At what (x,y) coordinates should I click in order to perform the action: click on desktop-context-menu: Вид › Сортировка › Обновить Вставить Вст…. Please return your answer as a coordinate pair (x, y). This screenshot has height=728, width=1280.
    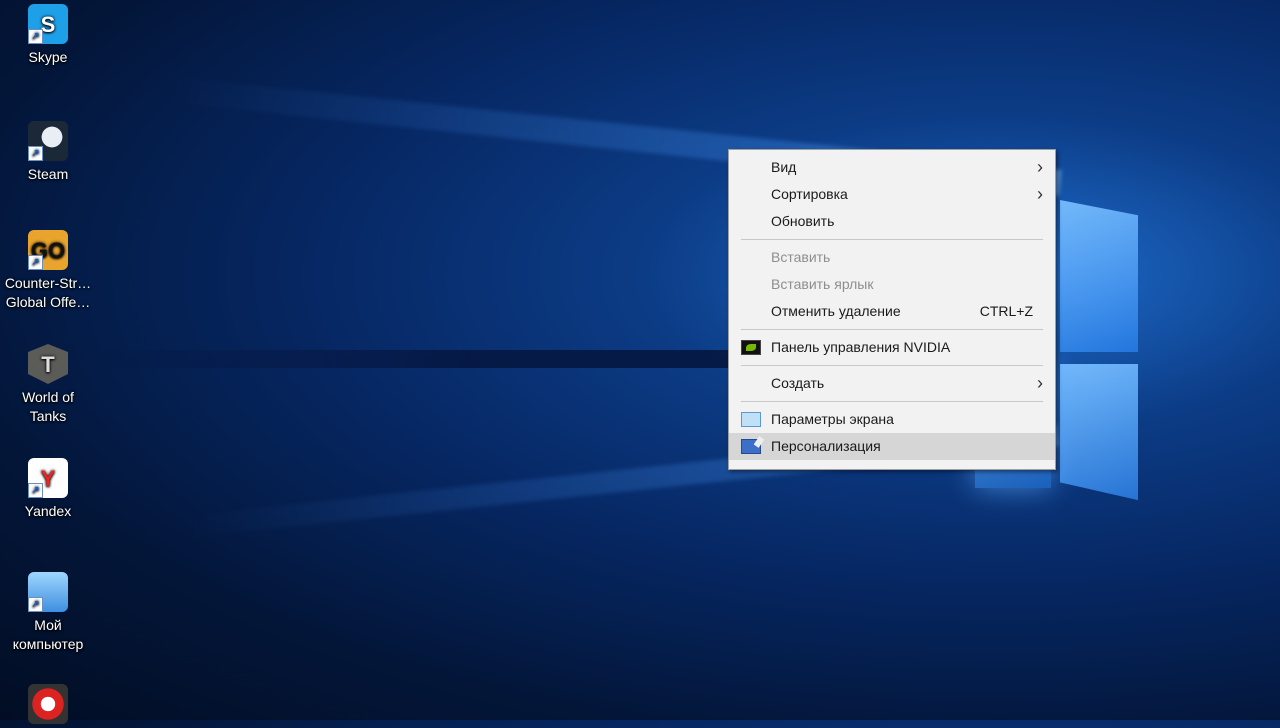
    Looking at the image, I should click on (892, 309).